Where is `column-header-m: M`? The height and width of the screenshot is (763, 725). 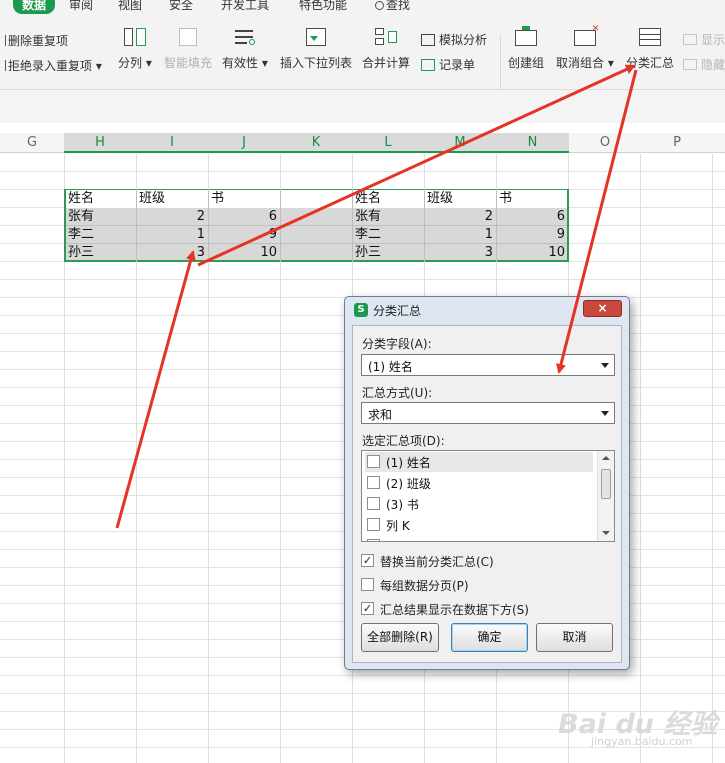 column-header-m: M is located at coordinates (460, 143).